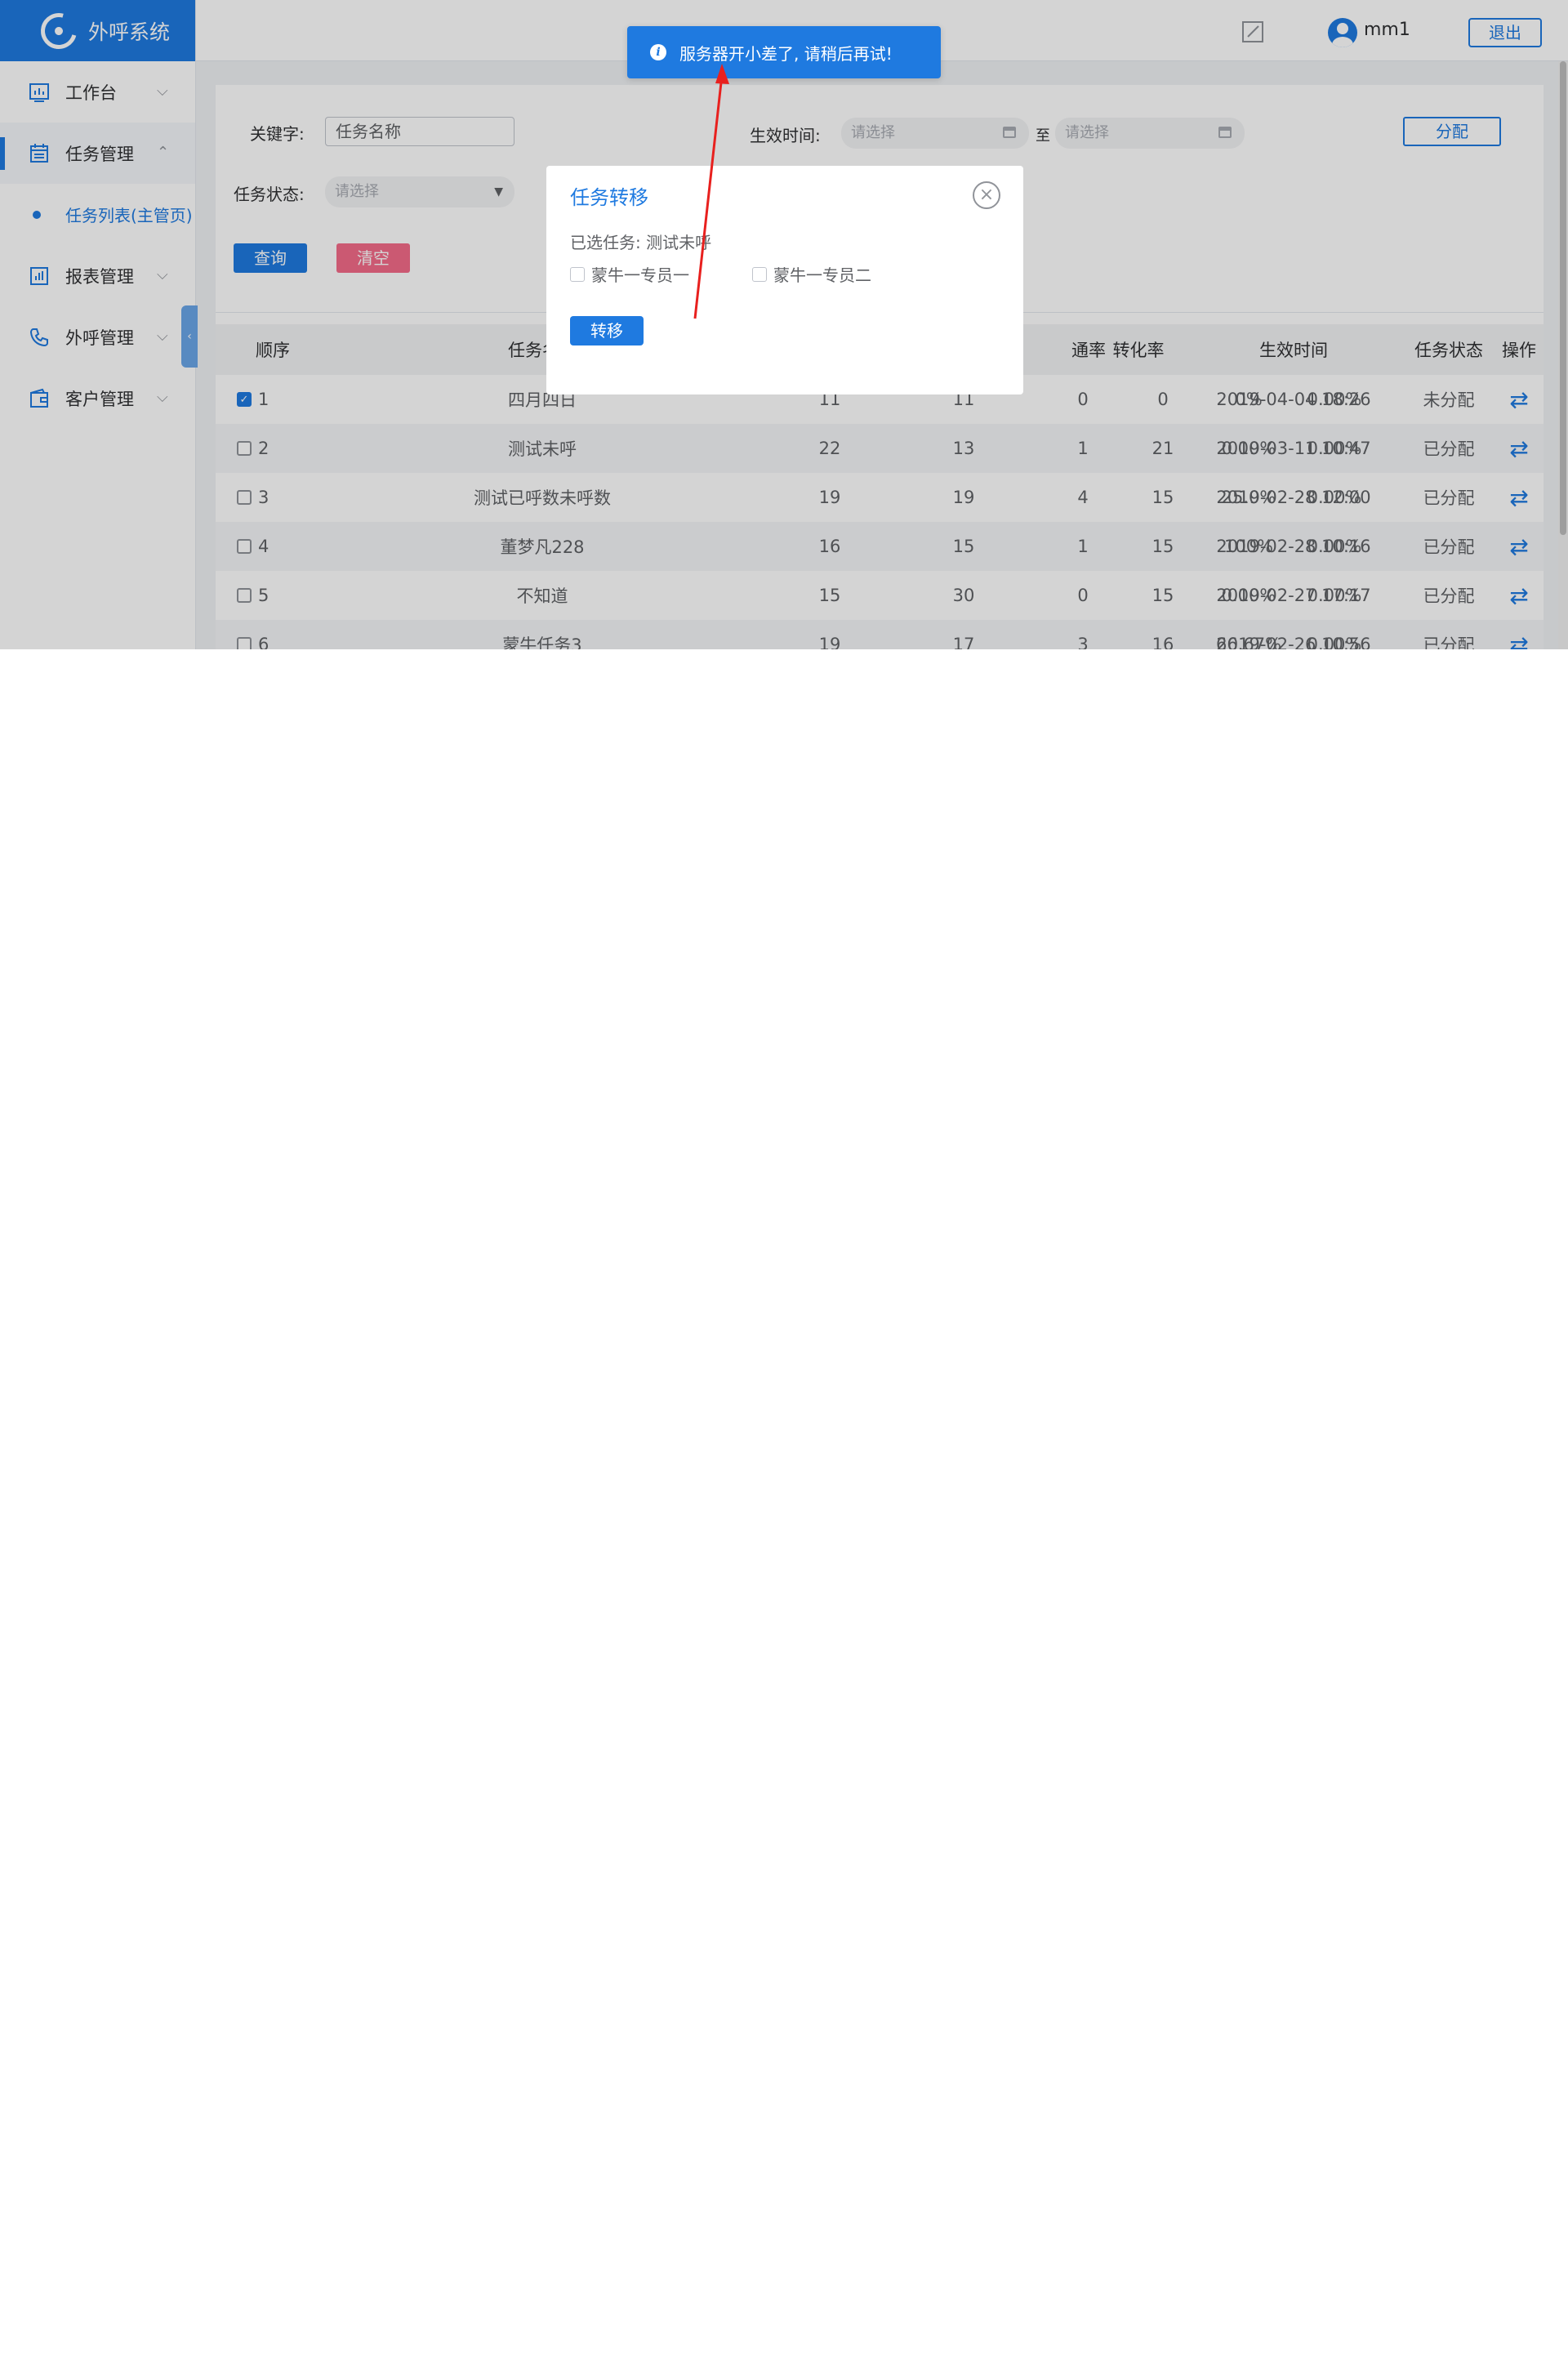 The image size is (1568, 2358). I want to click on toast-message: 服务器开小差了, 请稍后再试!, so click(786, 53).